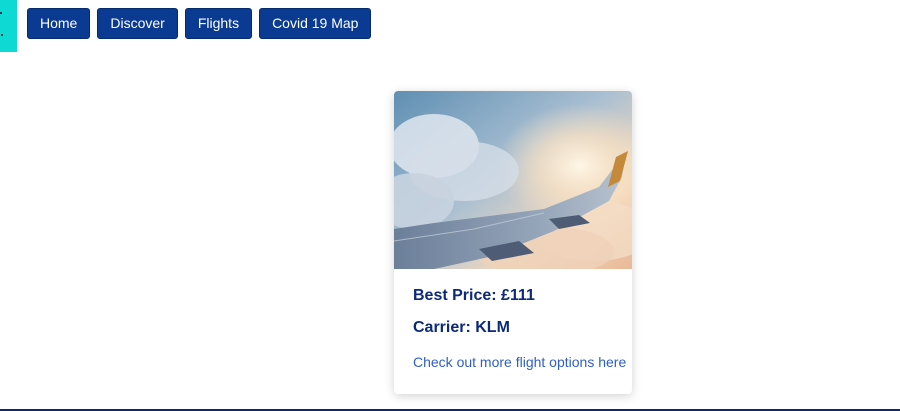 The width and height of the screenshot is (900, 411). Describe the element at coordinates (519, 362) in the screenshot. I see `more-flight-options-link: Check out more flight options here` at that location.